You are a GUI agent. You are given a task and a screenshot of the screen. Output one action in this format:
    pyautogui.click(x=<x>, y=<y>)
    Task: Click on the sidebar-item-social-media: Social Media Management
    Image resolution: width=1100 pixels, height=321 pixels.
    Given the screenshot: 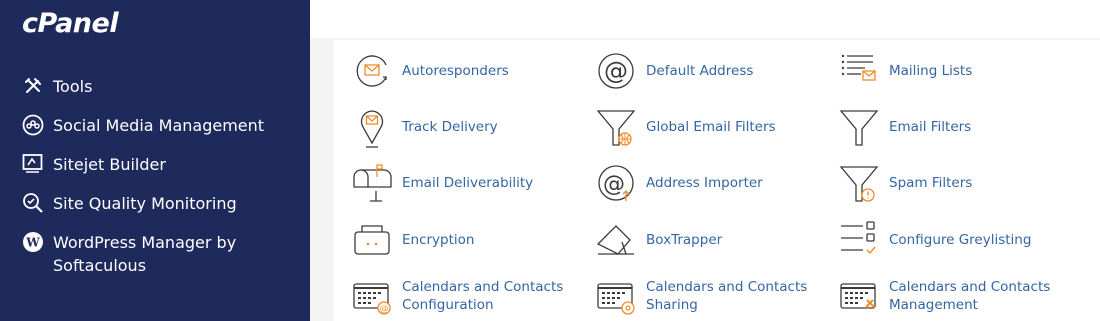 What is the action you would take?
    pyautogui.click(x=143, y=125)
    